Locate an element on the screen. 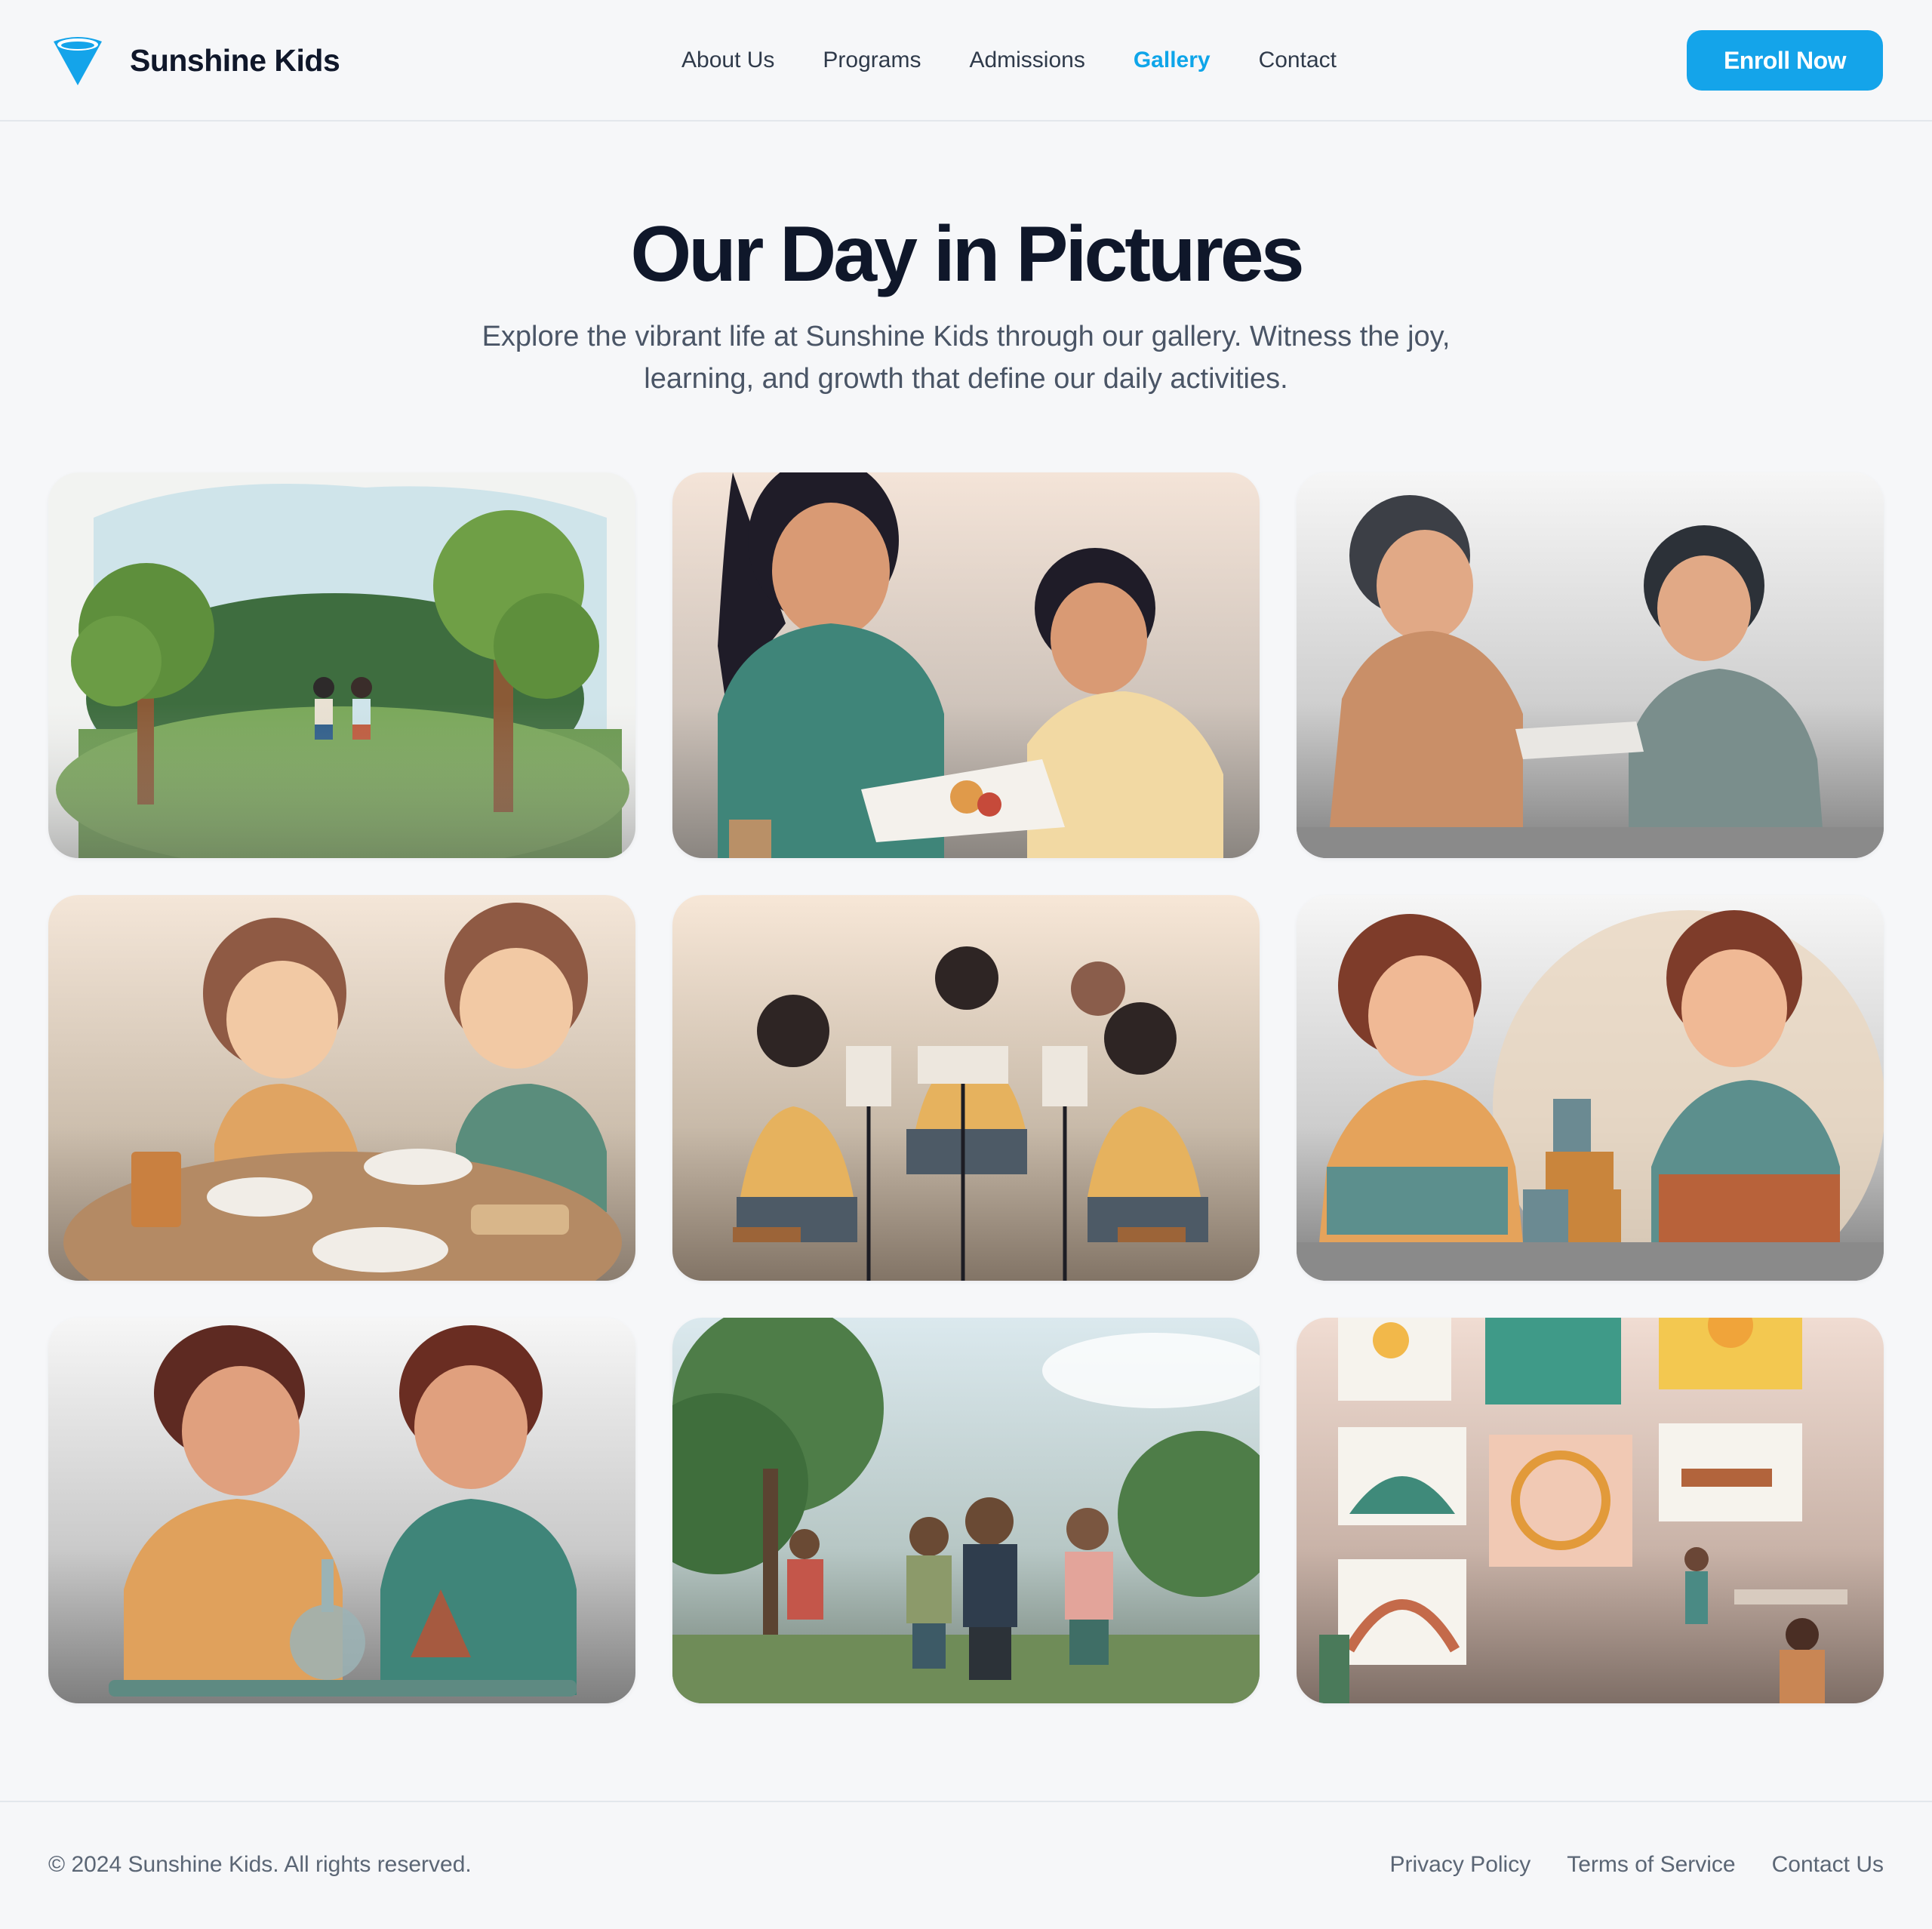  brand-name: Sunshine Kids is located at coordinates (235, 60).